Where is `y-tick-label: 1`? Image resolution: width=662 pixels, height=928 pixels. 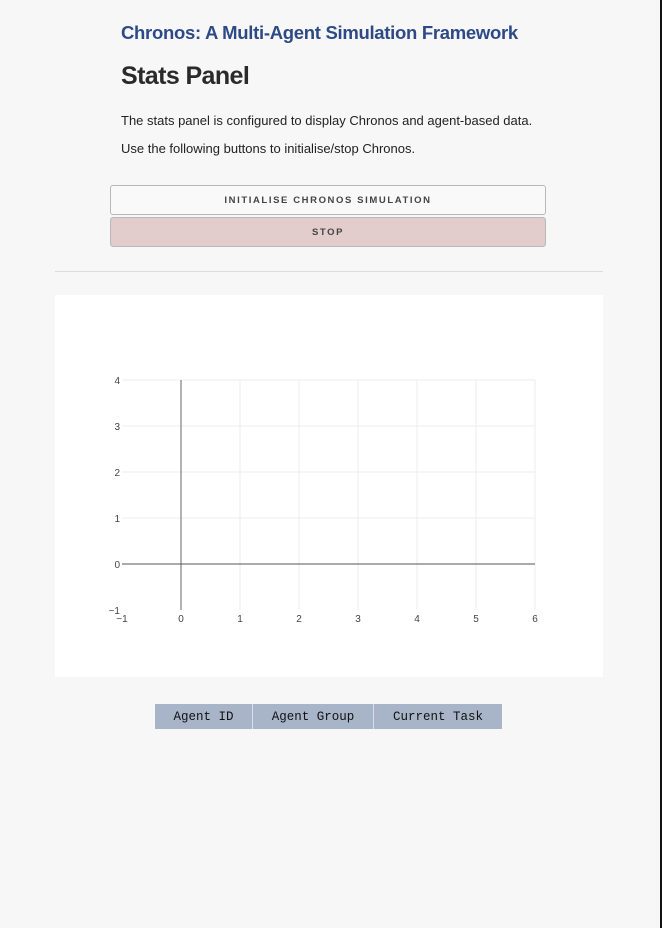 y-tick-label: 1 is located at coordinates (117, 519).